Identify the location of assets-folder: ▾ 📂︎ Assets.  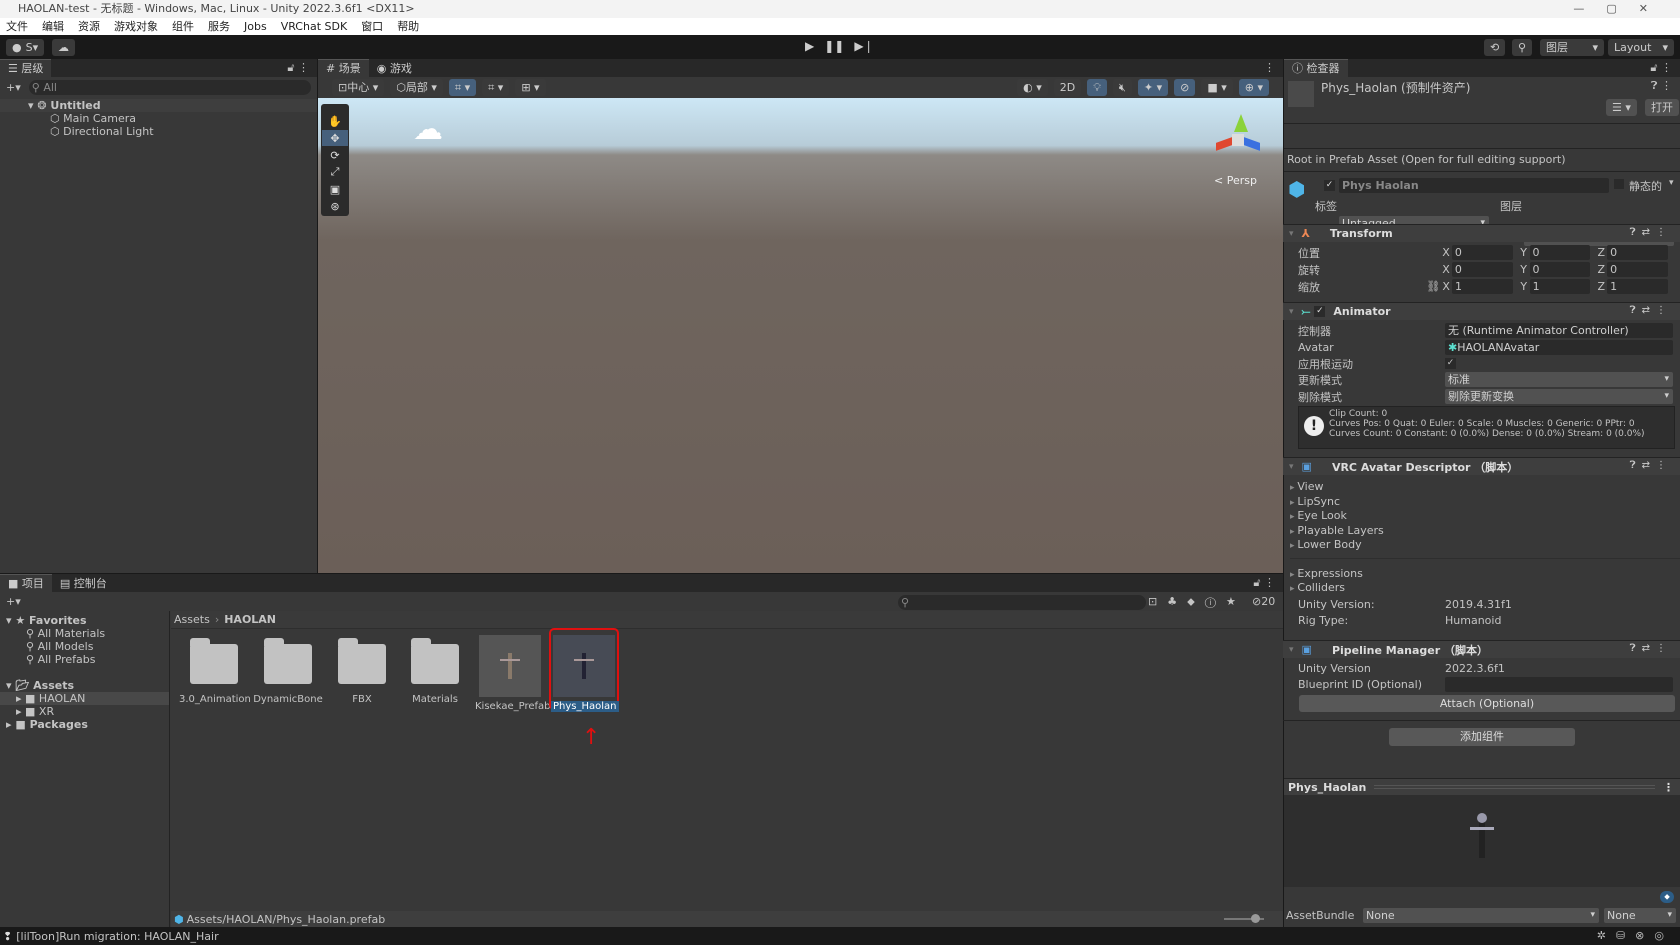
(84, 685).